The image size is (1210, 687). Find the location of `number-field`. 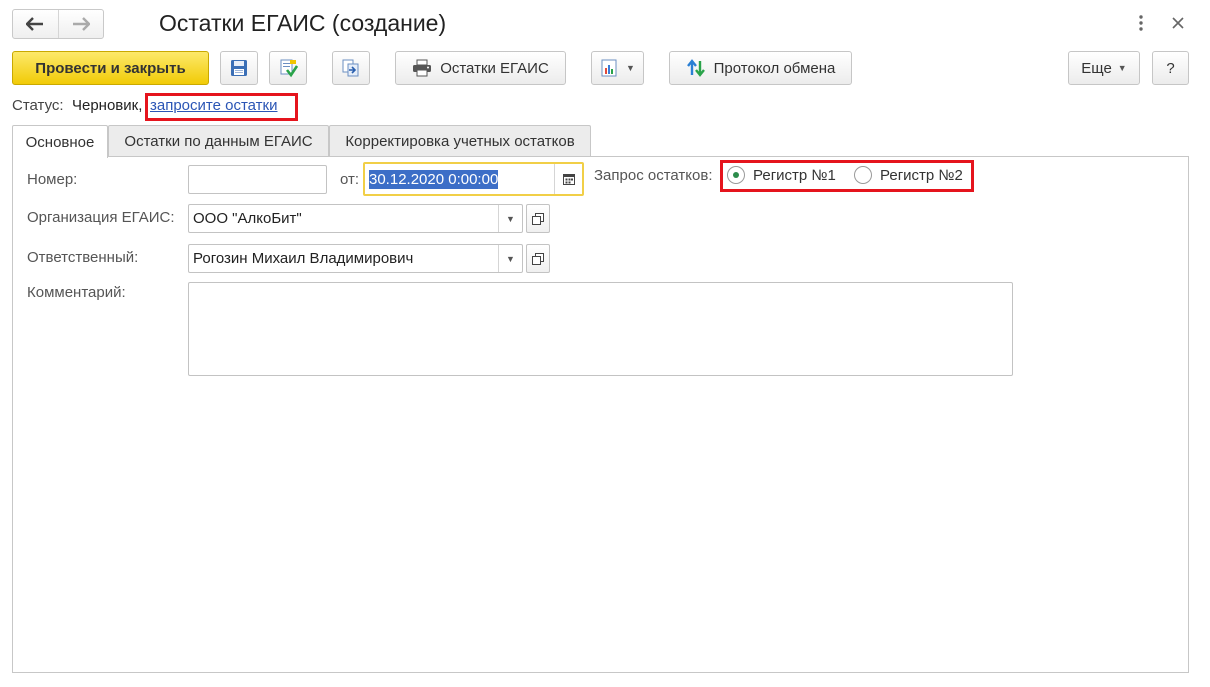

number-field is located at coordinates (257, 179).